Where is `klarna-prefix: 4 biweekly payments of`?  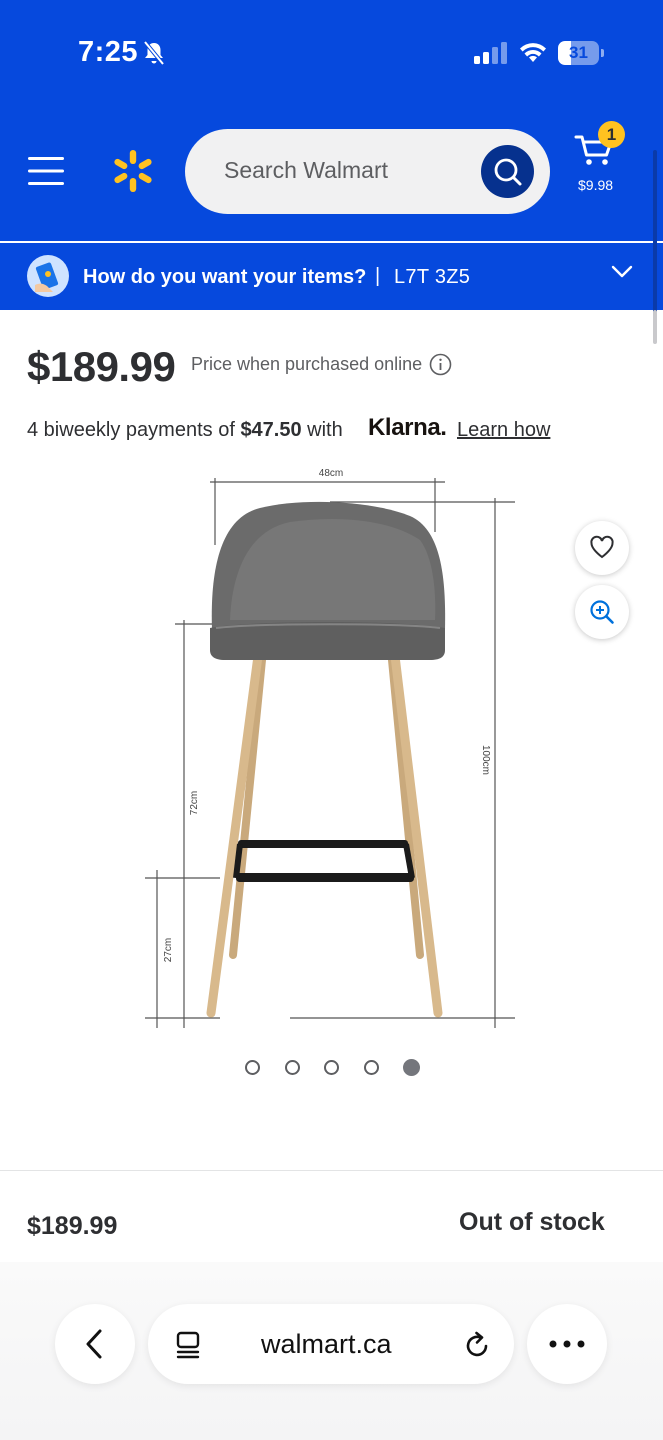
klarna-prefix: 4 biweekly payments of is located at coordinates (134, 430).